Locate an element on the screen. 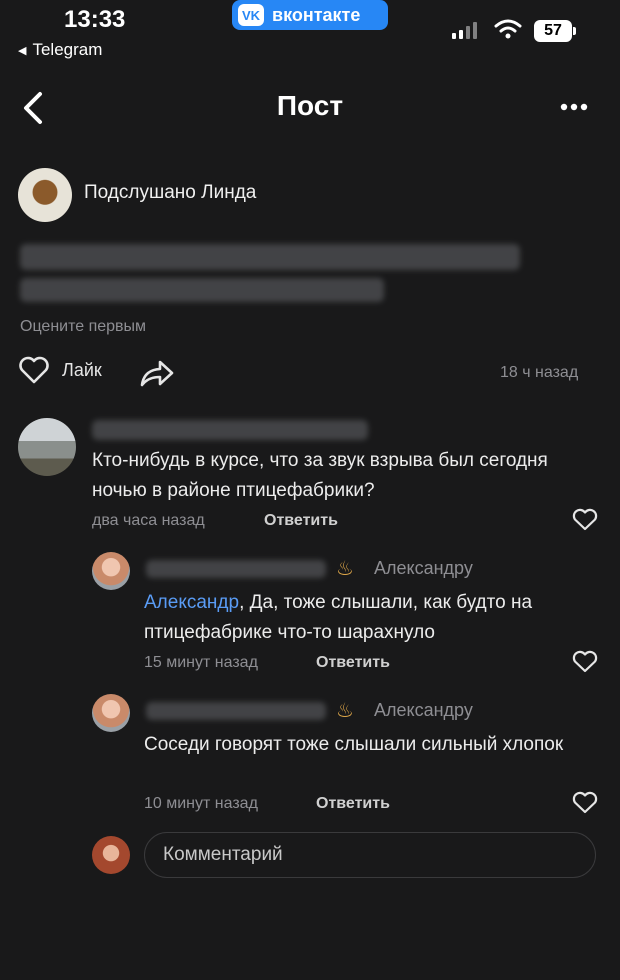 Image resolution: width=620 pixels, height=980 pixels. app-pill: VK вконтакте is located at coordinates (310, 15).